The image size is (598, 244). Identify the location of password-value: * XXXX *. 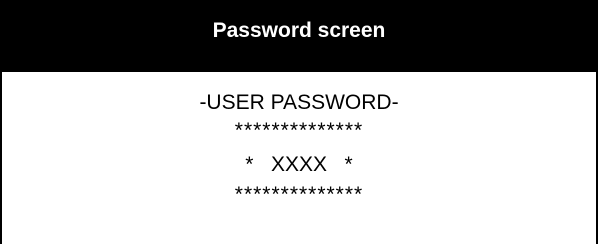
(299, 164).